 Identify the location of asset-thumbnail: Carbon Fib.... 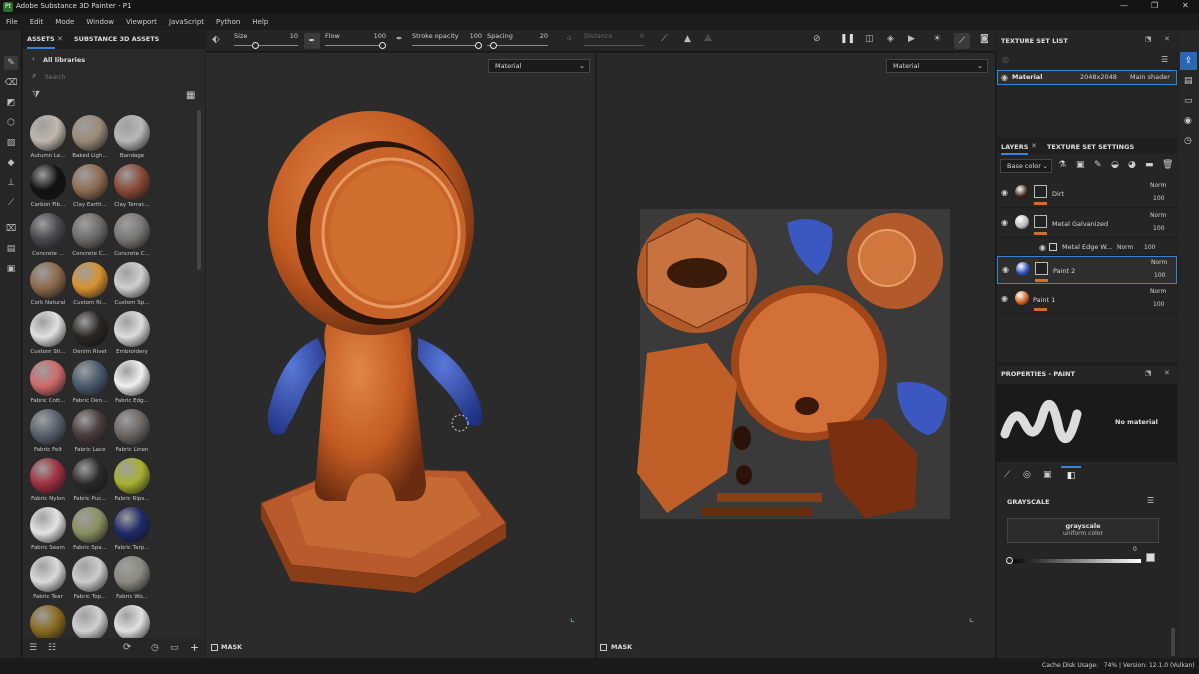
(48, 188).